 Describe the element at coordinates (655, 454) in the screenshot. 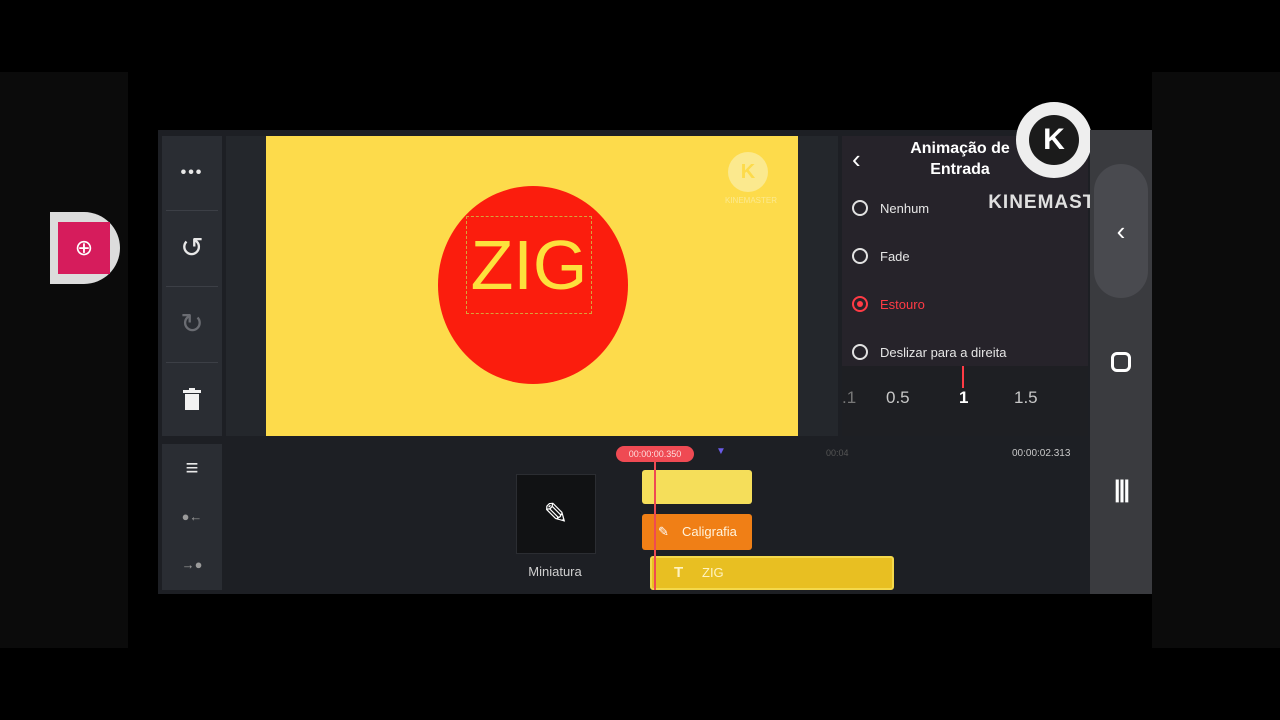

I see `current-time-badge: 00:00:00.350` at that location.